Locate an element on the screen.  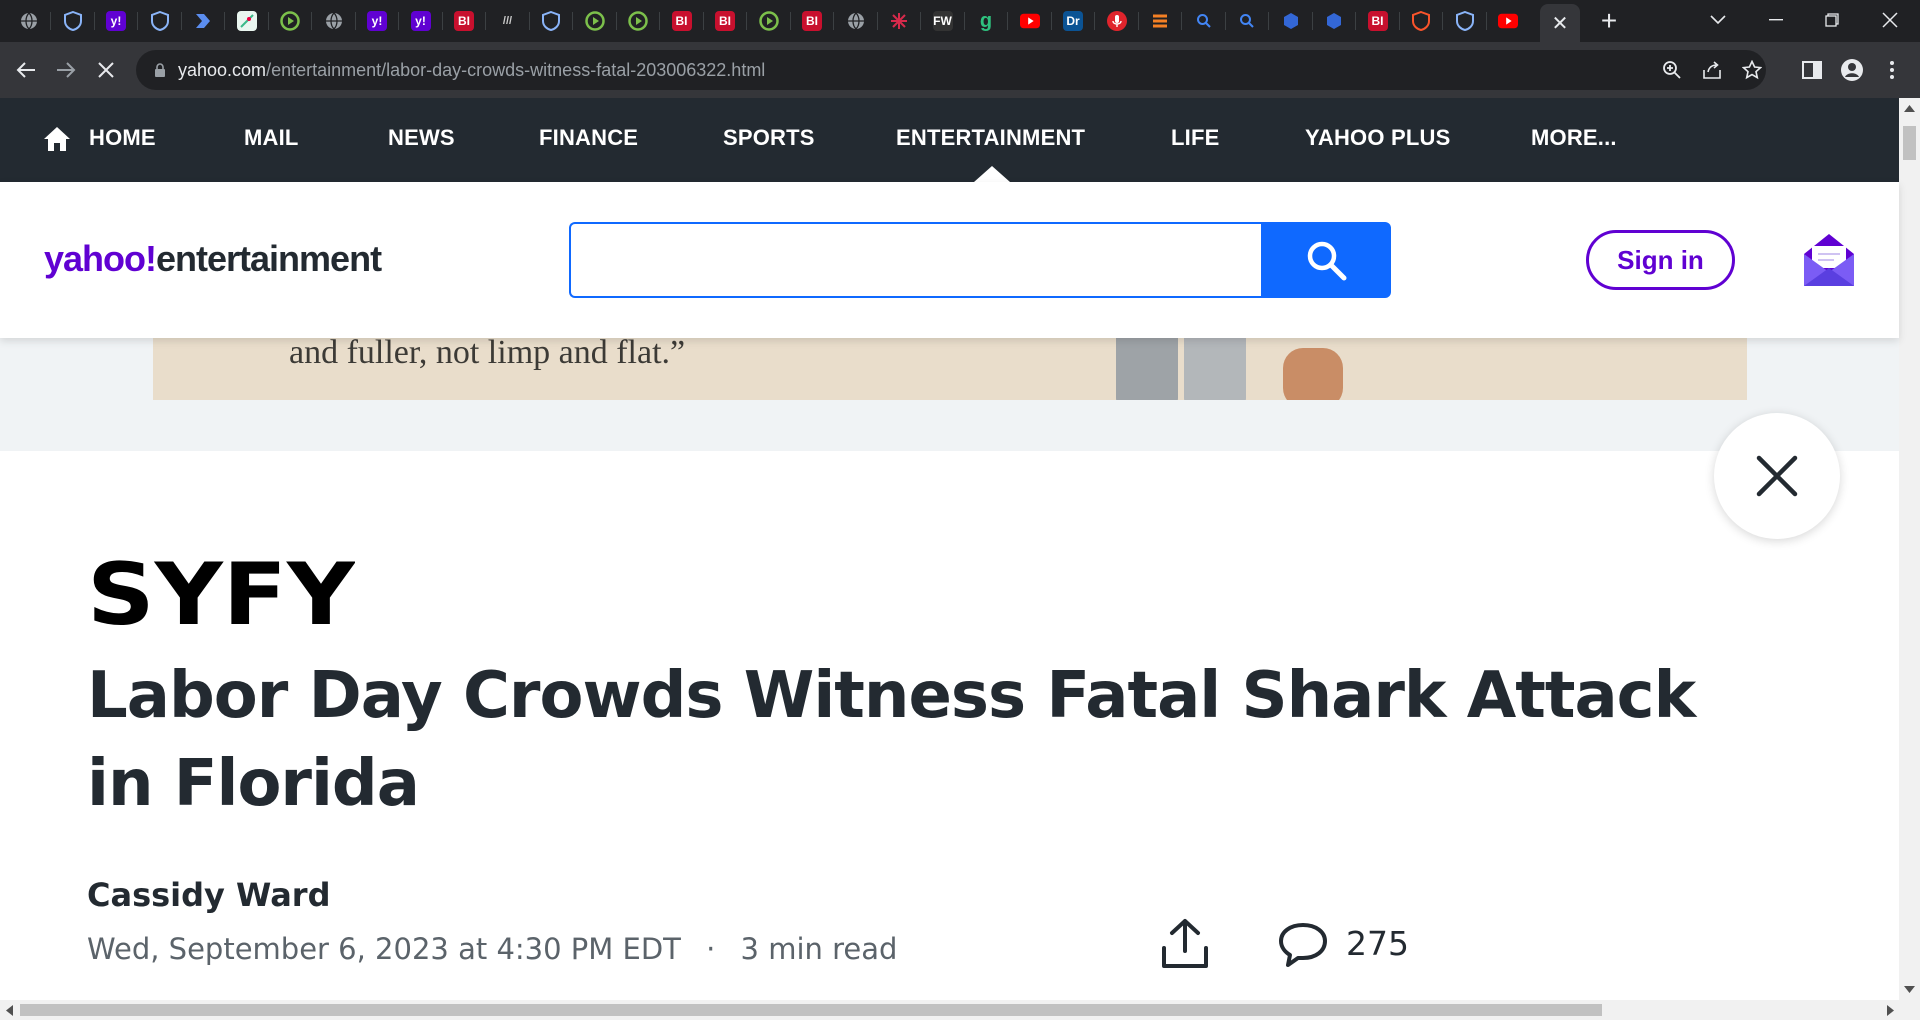
scroll-down-arrow-icon is located at coordinates (1909, 990).